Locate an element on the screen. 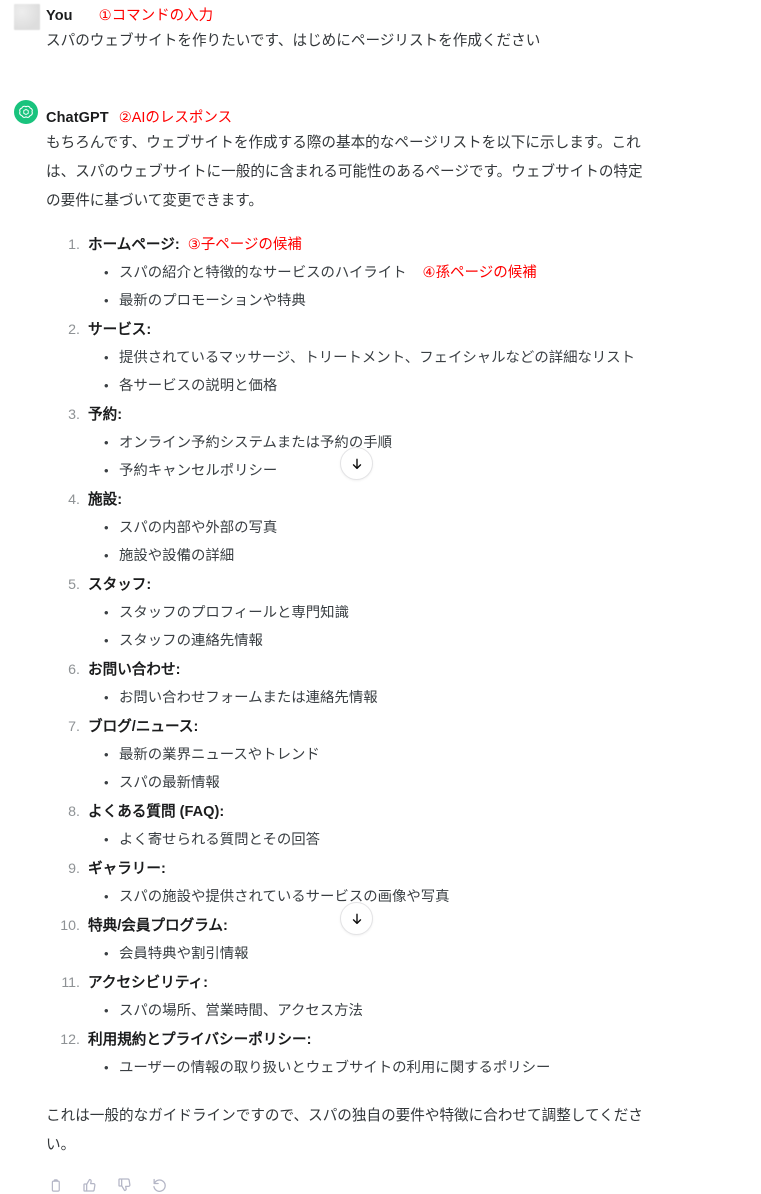  copy-button is located at coordinates (55, 1185).